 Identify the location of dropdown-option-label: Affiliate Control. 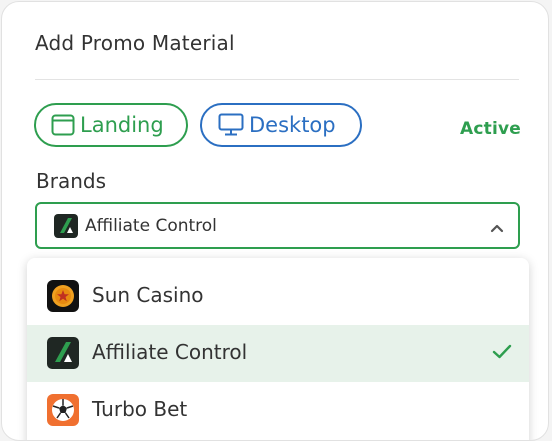
(170, 352).